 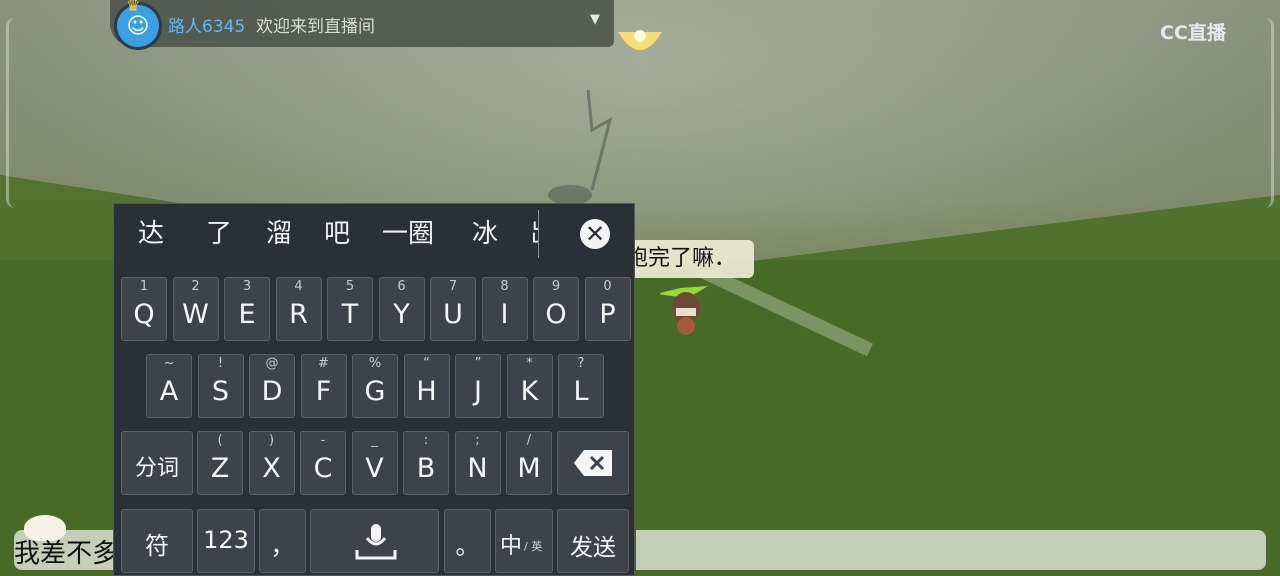 I want to click on voice-space-key, so click(x=374, y=541).